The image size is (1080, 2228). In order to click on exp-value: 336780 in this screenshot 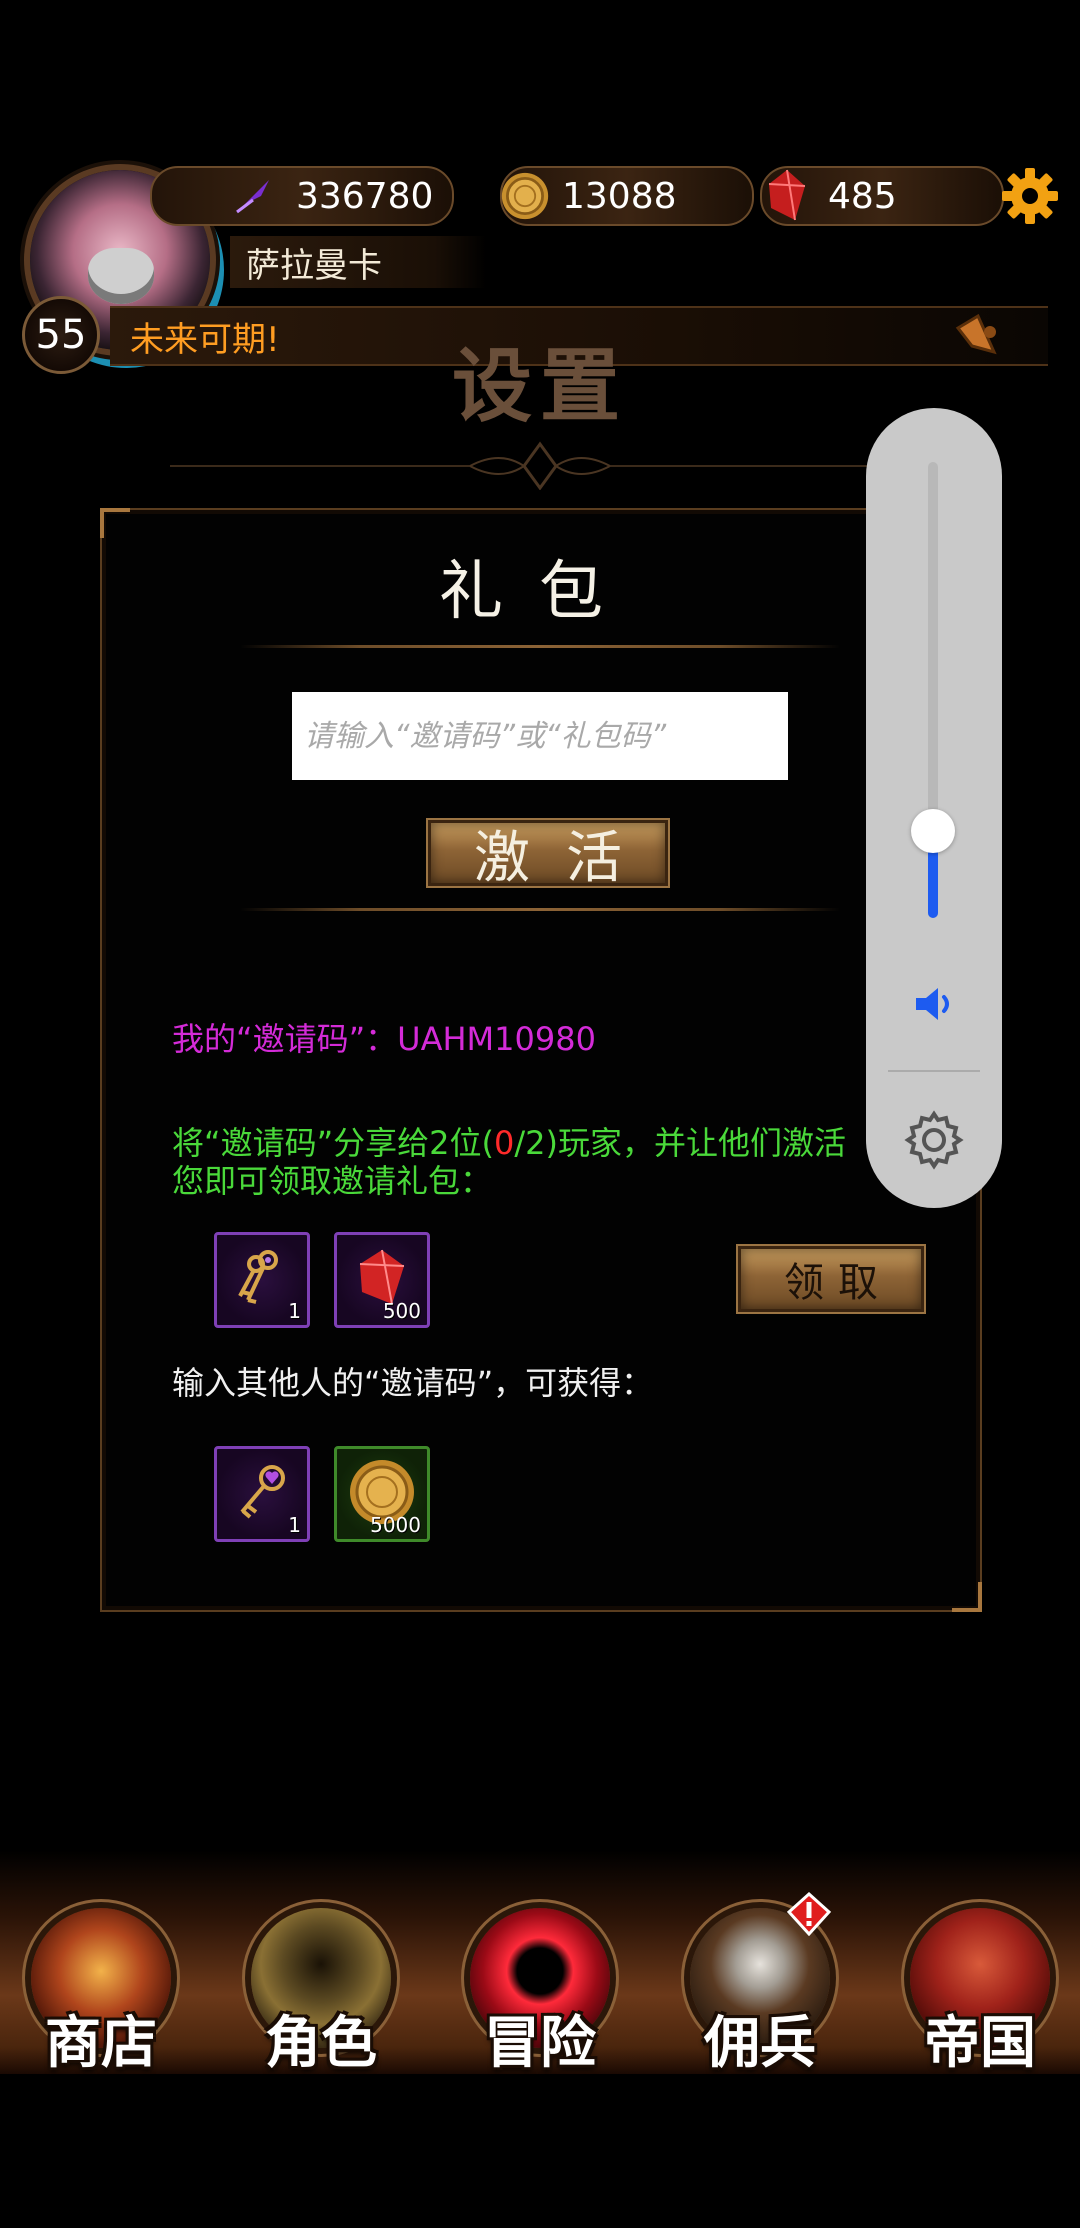, I will do `click(365, 196)`.